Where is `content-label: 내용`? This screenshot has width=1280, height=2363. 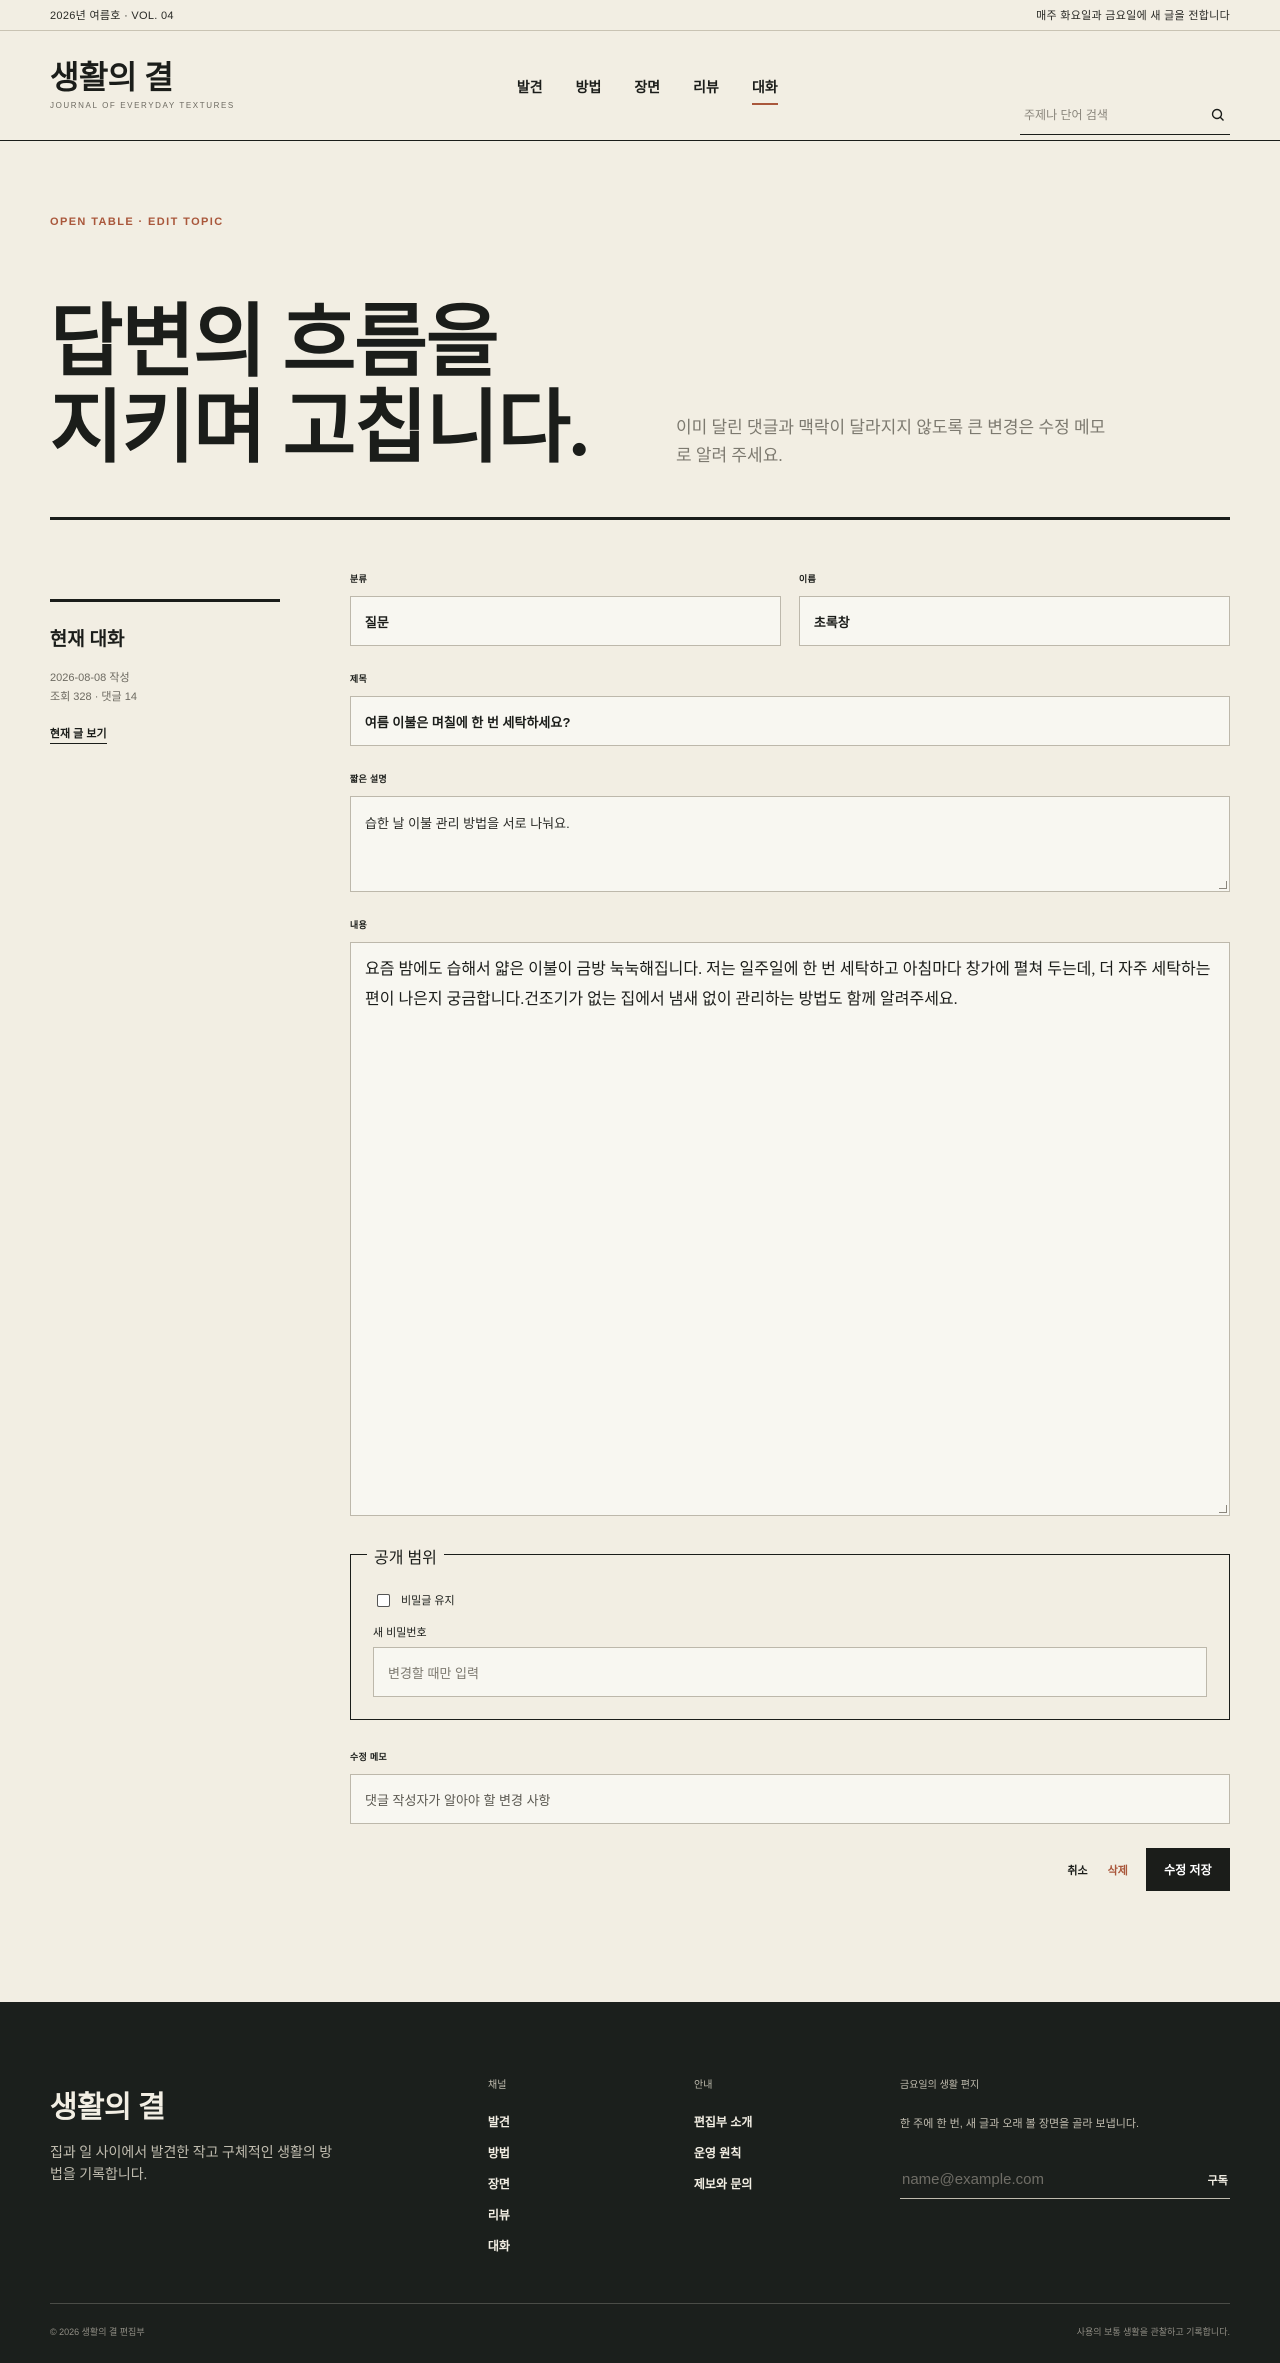 content-label: 내용 is located at coordinates (359, 925).